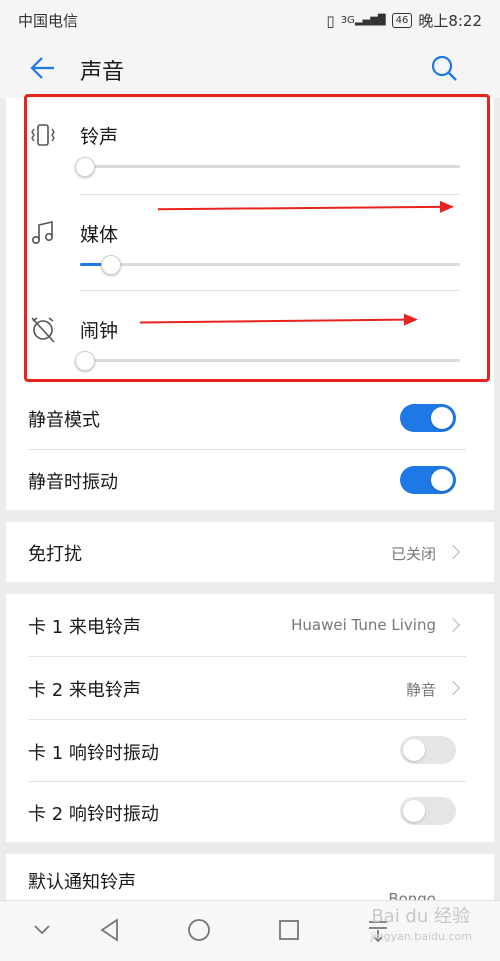 This screenshot has width=500, height=961. I want to click on row-label: 卡 1 来电铃声, so click(84, 627).